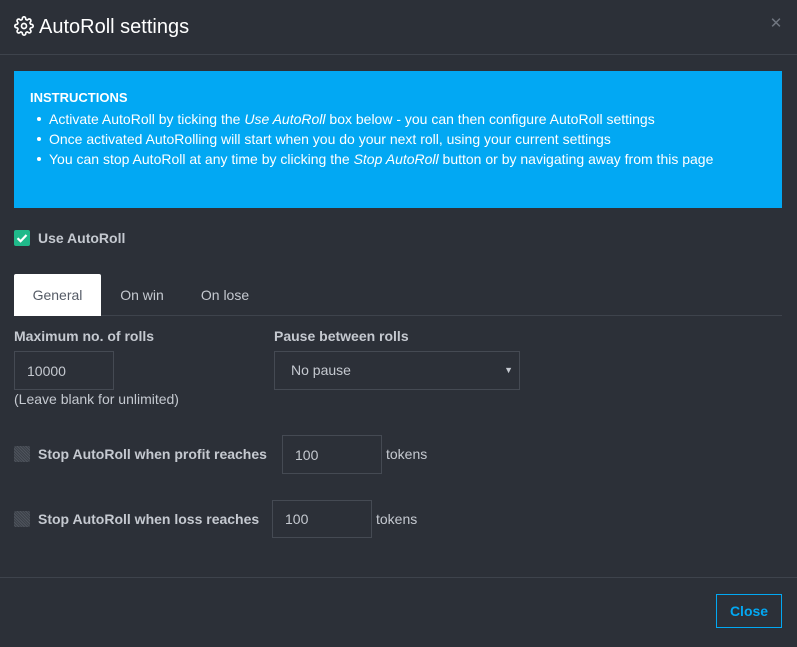 This screenshot has height=647, width=797. What do you see at coordinates (341, 336) in the screenshot?
I see `pause-label: Pause between rolls` at bounding box center [341, 336].